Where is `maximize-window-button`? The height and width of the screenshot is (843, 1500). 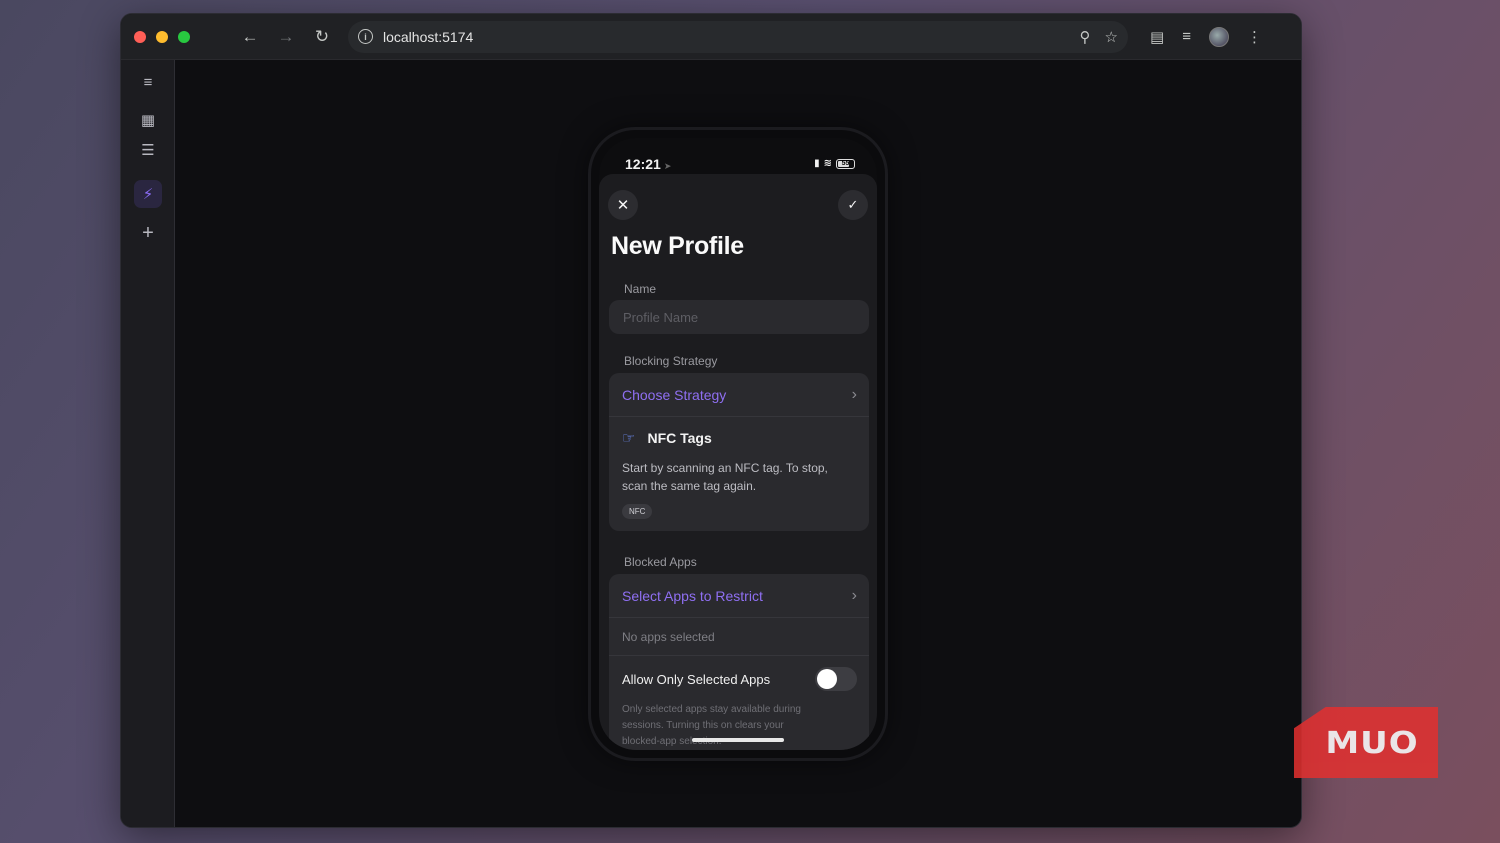 maximize-window-button is located at coordinates (184, 36).